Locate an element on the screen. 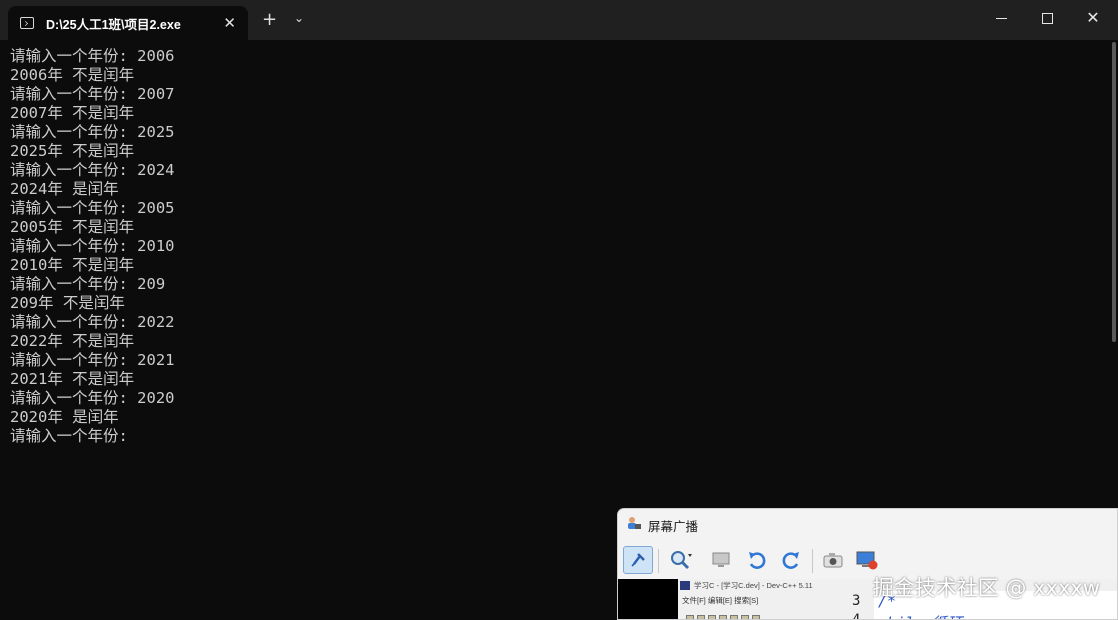 This screenshot has width=1118, height=620. record-button is located at coordinates (867, 560).